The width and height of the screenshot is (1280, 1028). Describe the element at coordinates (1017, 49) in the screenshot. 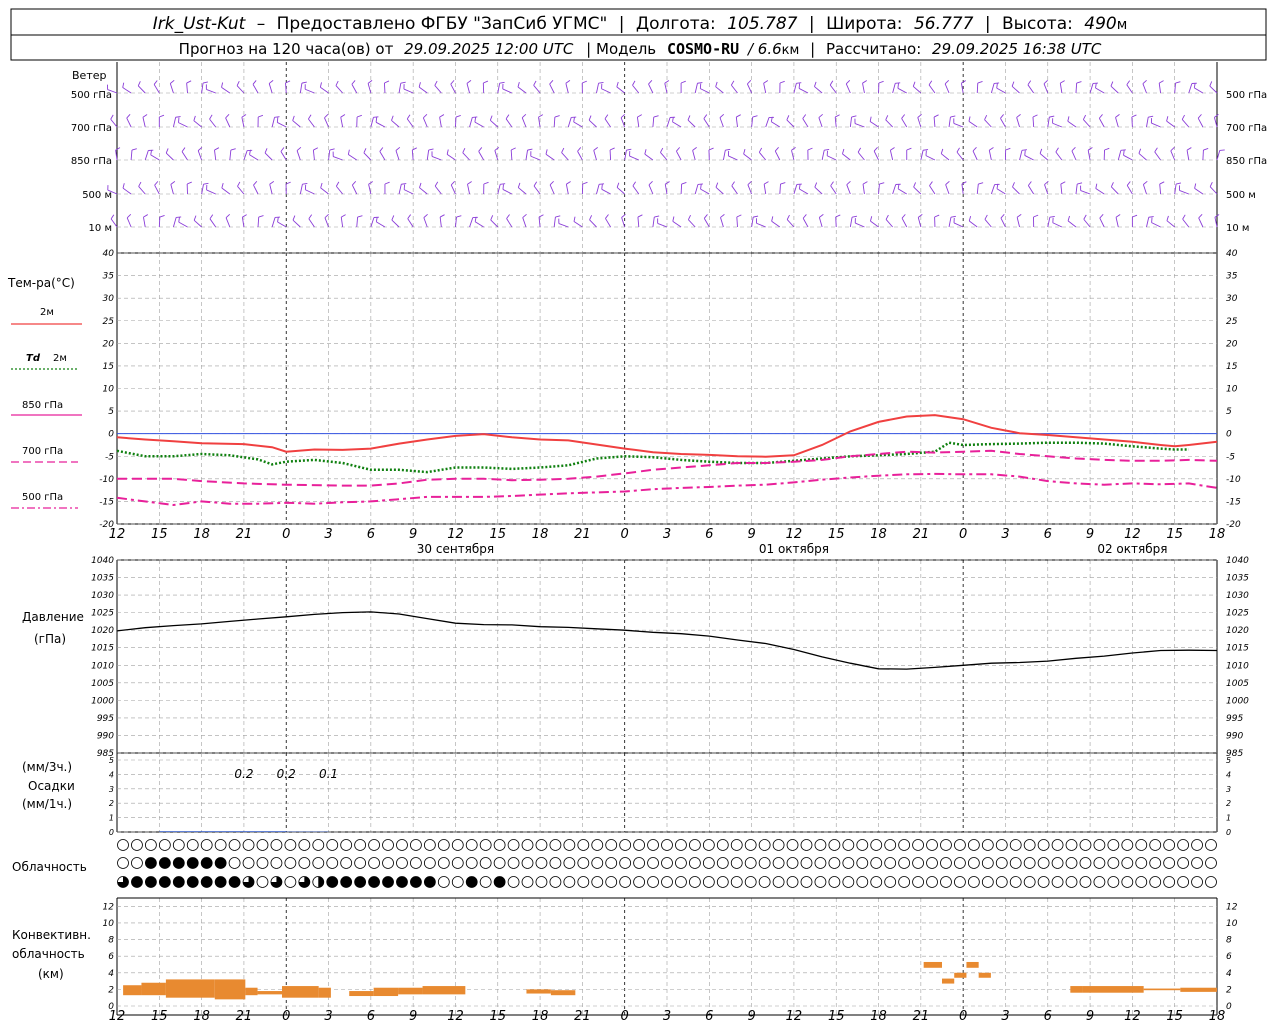

I see `calc-time: 29.09.2025 16:38 UTC` at that location.